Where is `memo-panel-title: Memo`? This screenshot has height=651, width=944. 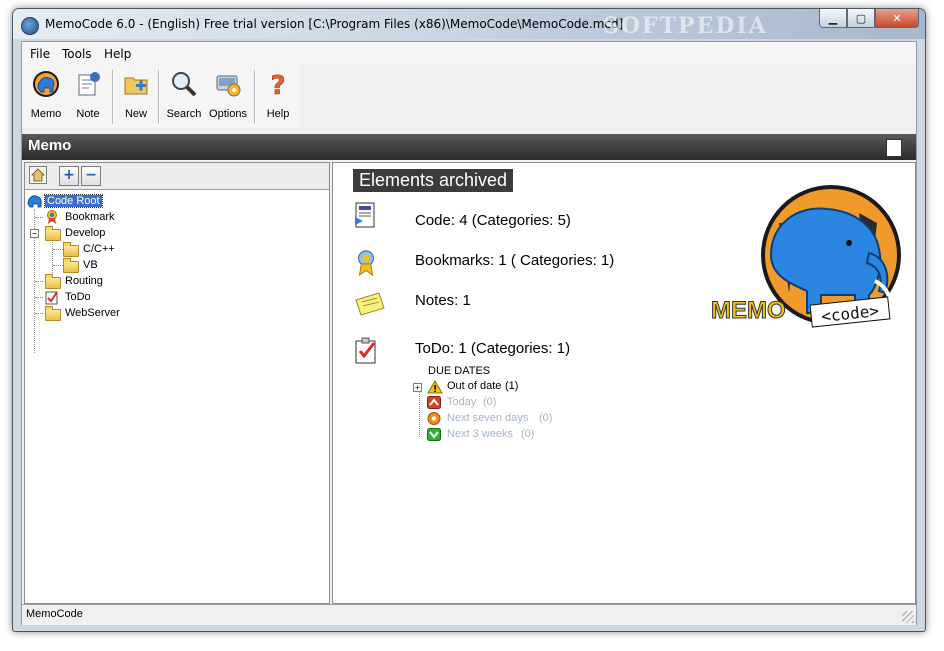 memo-panel-title: Memo is located at coordinates (50, 145).